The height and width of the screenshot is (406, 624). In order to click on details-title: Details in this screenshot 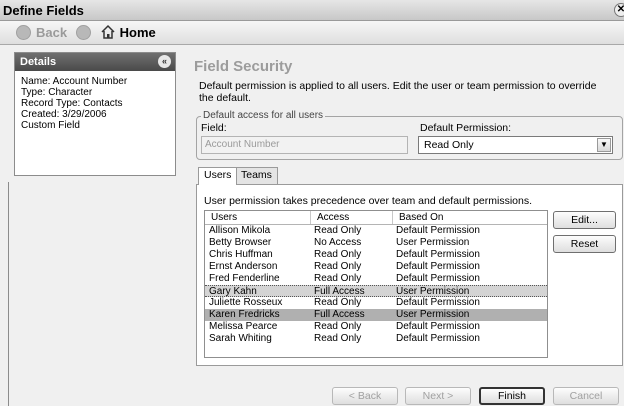, I will do `click(38, 62)`.